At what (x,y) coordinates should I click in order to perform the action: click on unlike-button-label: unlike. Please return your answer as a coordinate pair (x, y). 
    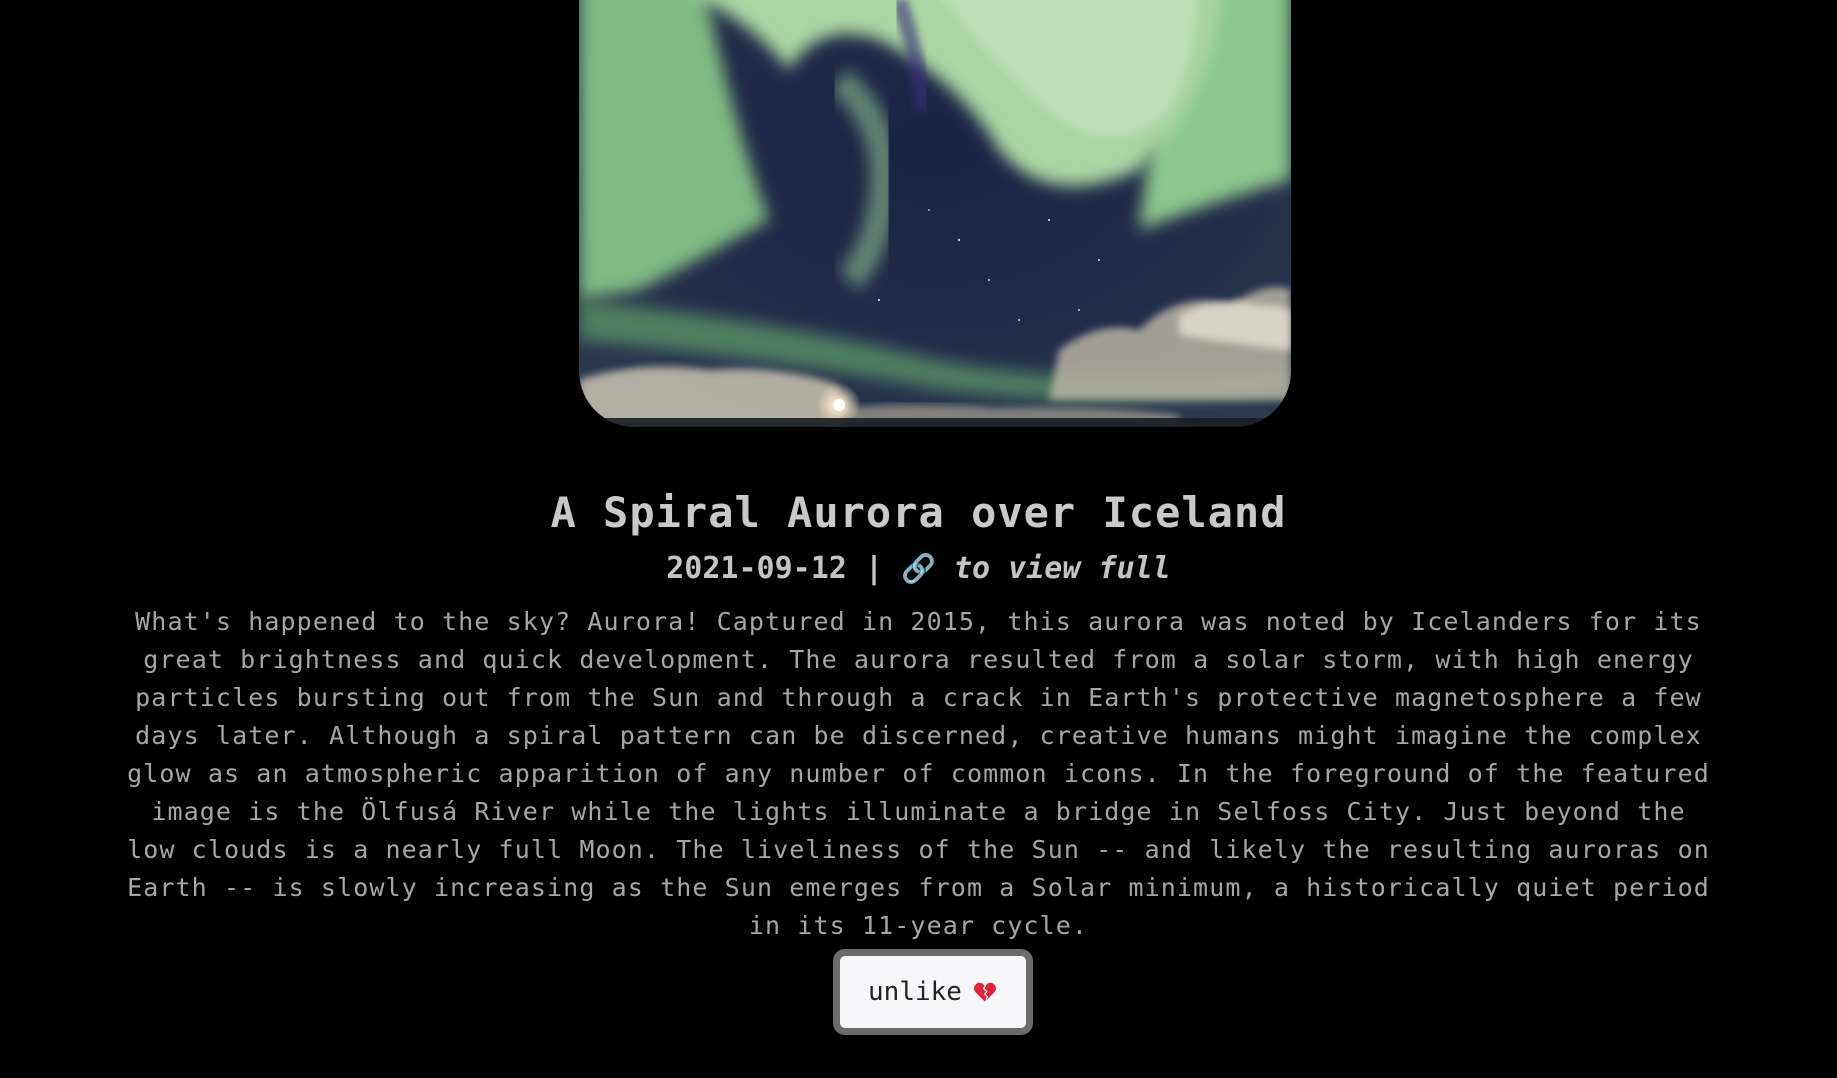
    Looking at the image, I should click on (915, 992).